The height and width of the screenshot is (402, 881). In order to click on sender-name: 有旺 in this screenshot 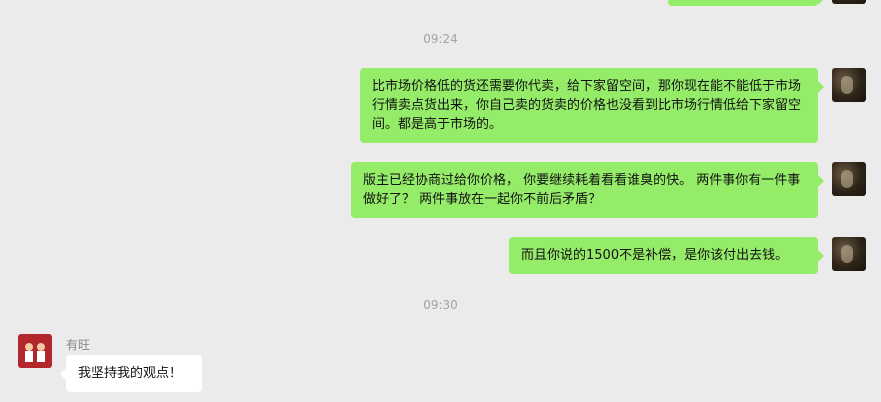, I will do `click(78, 345)`.